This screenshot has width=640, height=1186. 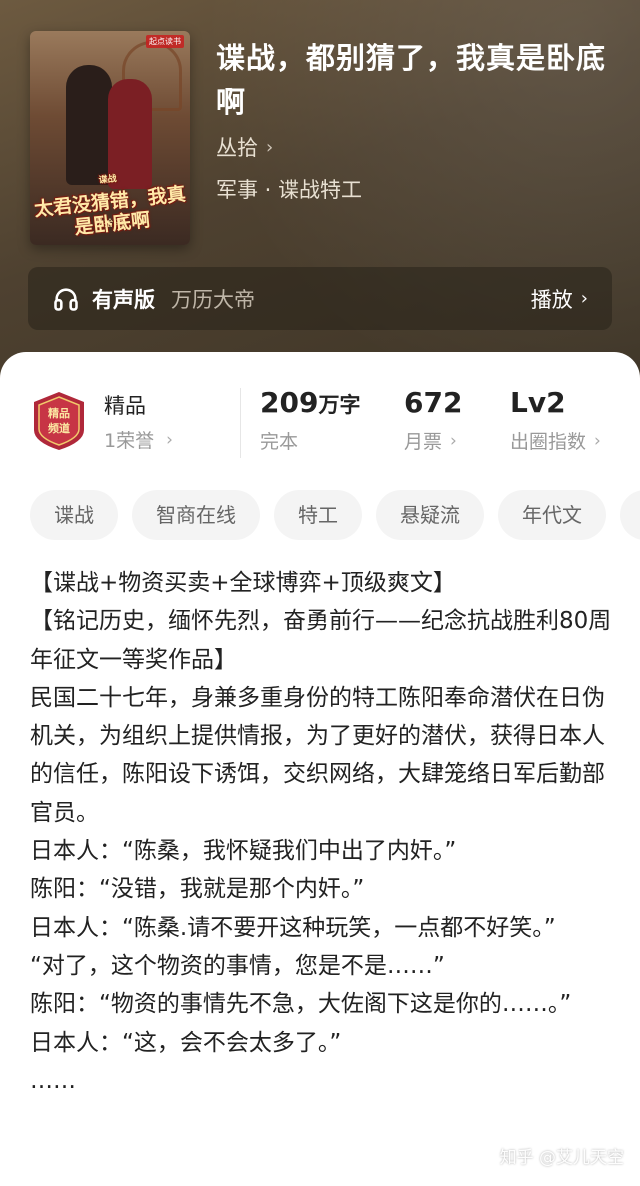 I want to click on honor-link: 1荣誉 ›, so click(x=138, y=439).